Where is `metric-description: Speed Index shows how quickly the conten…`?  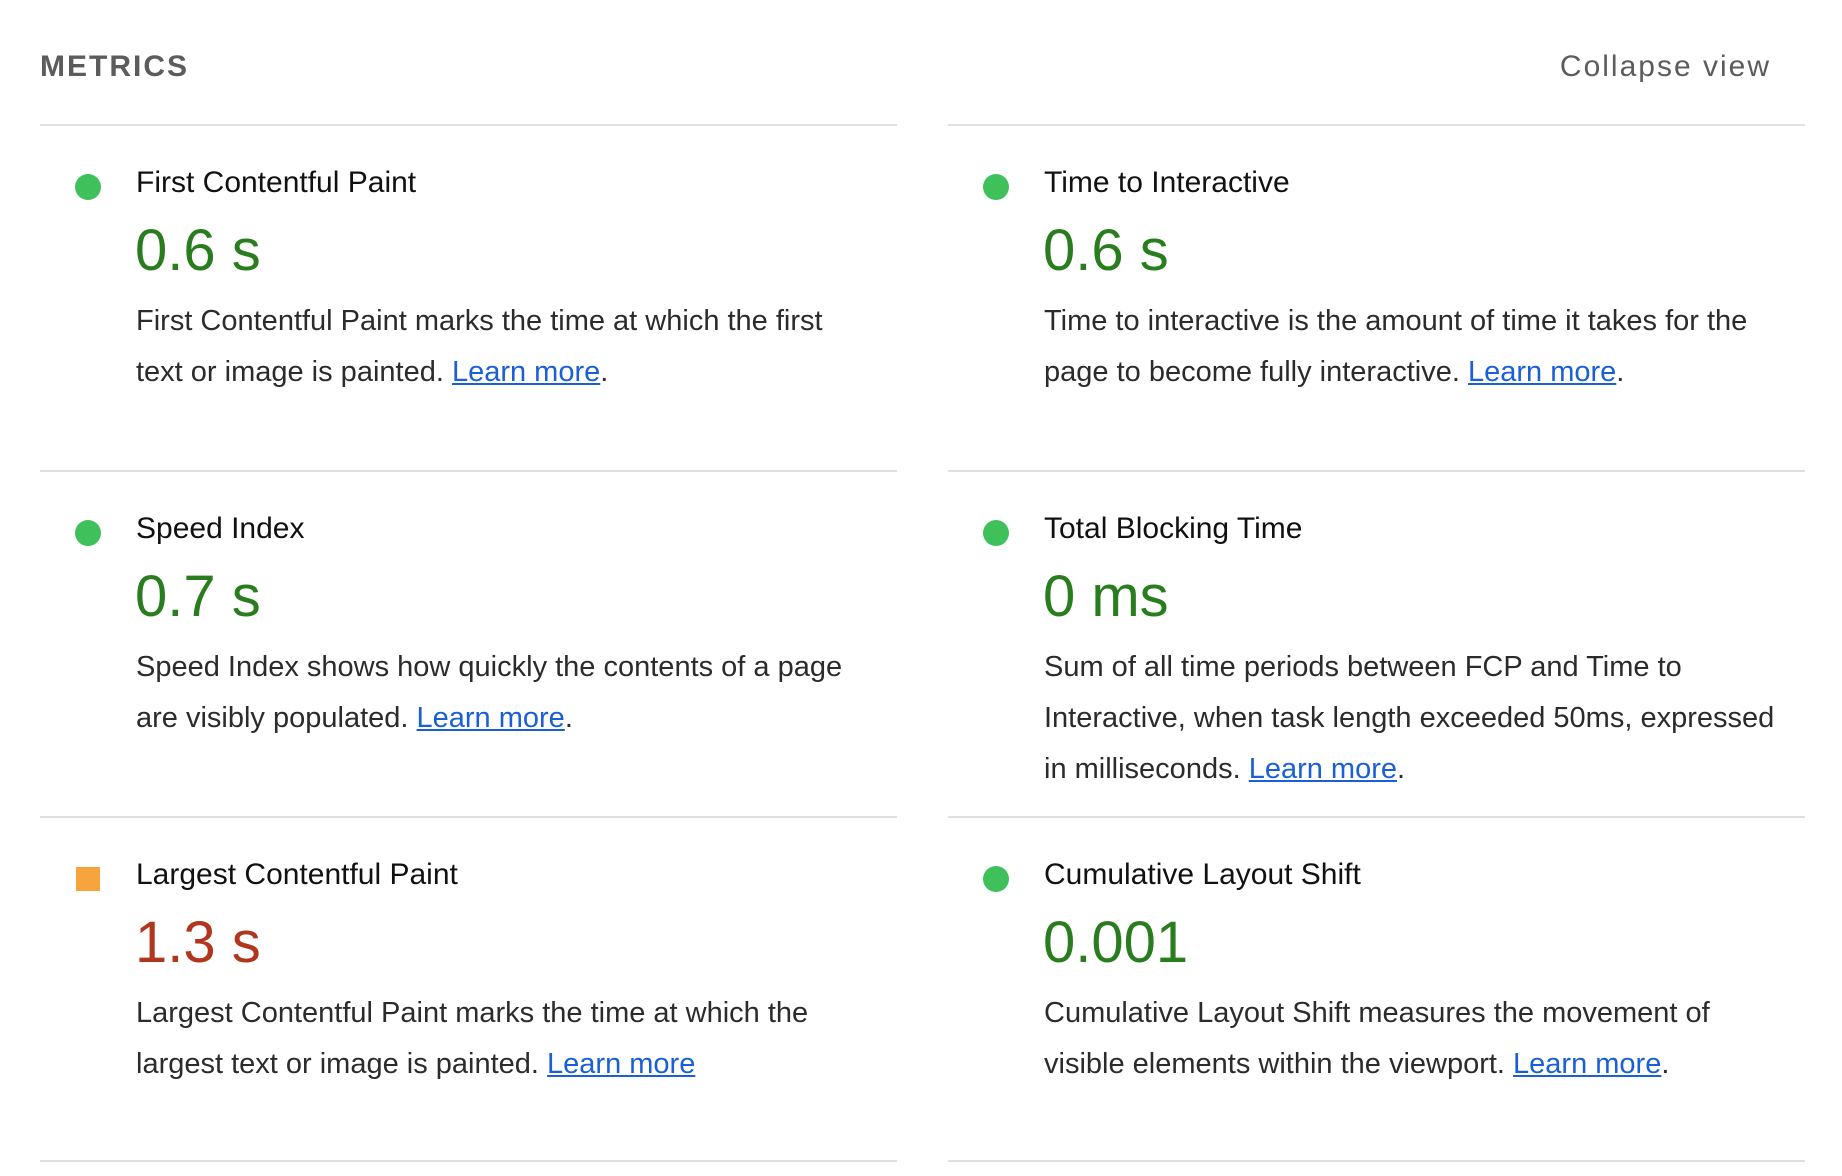 metric-description: Speed Index shows how quickly the conten… is located at coordinates (506, 693).